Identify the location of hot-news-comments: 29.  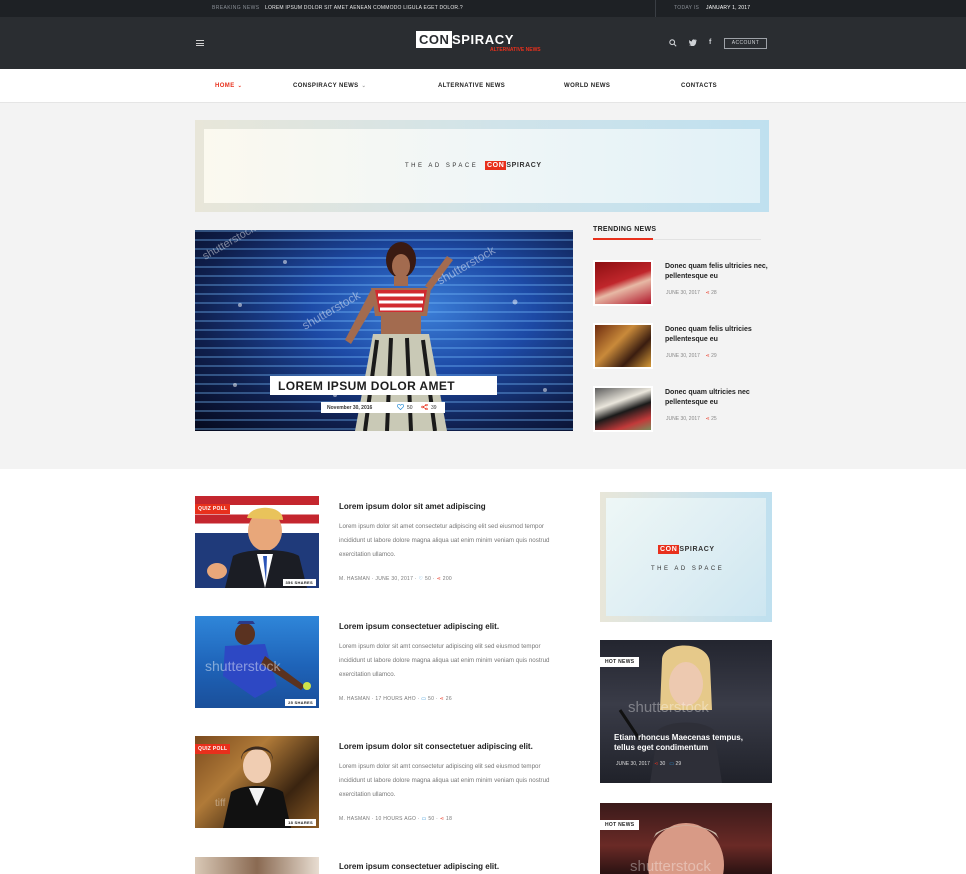
(678, 764).